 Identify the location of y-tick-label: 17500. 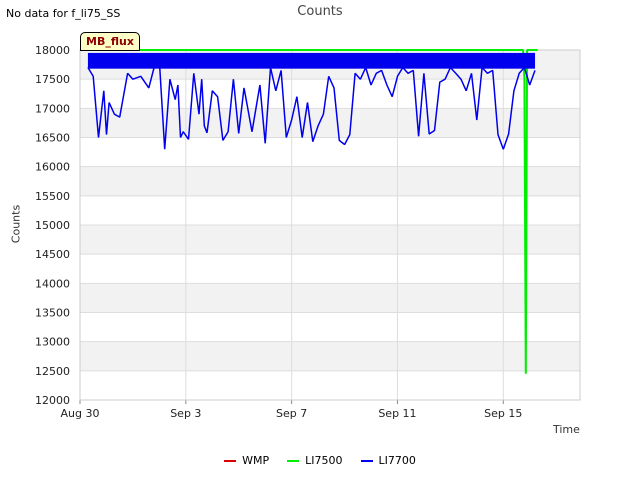
(52, 79).